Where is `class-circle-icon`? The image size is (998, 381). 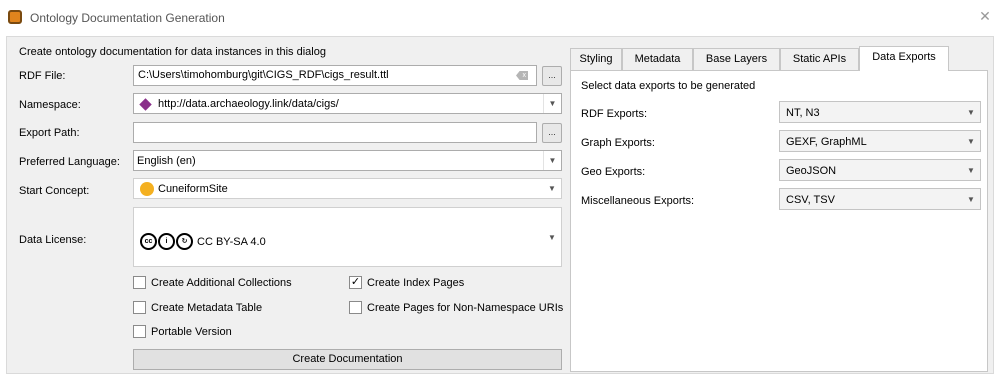 class-circle-icon is located at coordinates (147, 189).